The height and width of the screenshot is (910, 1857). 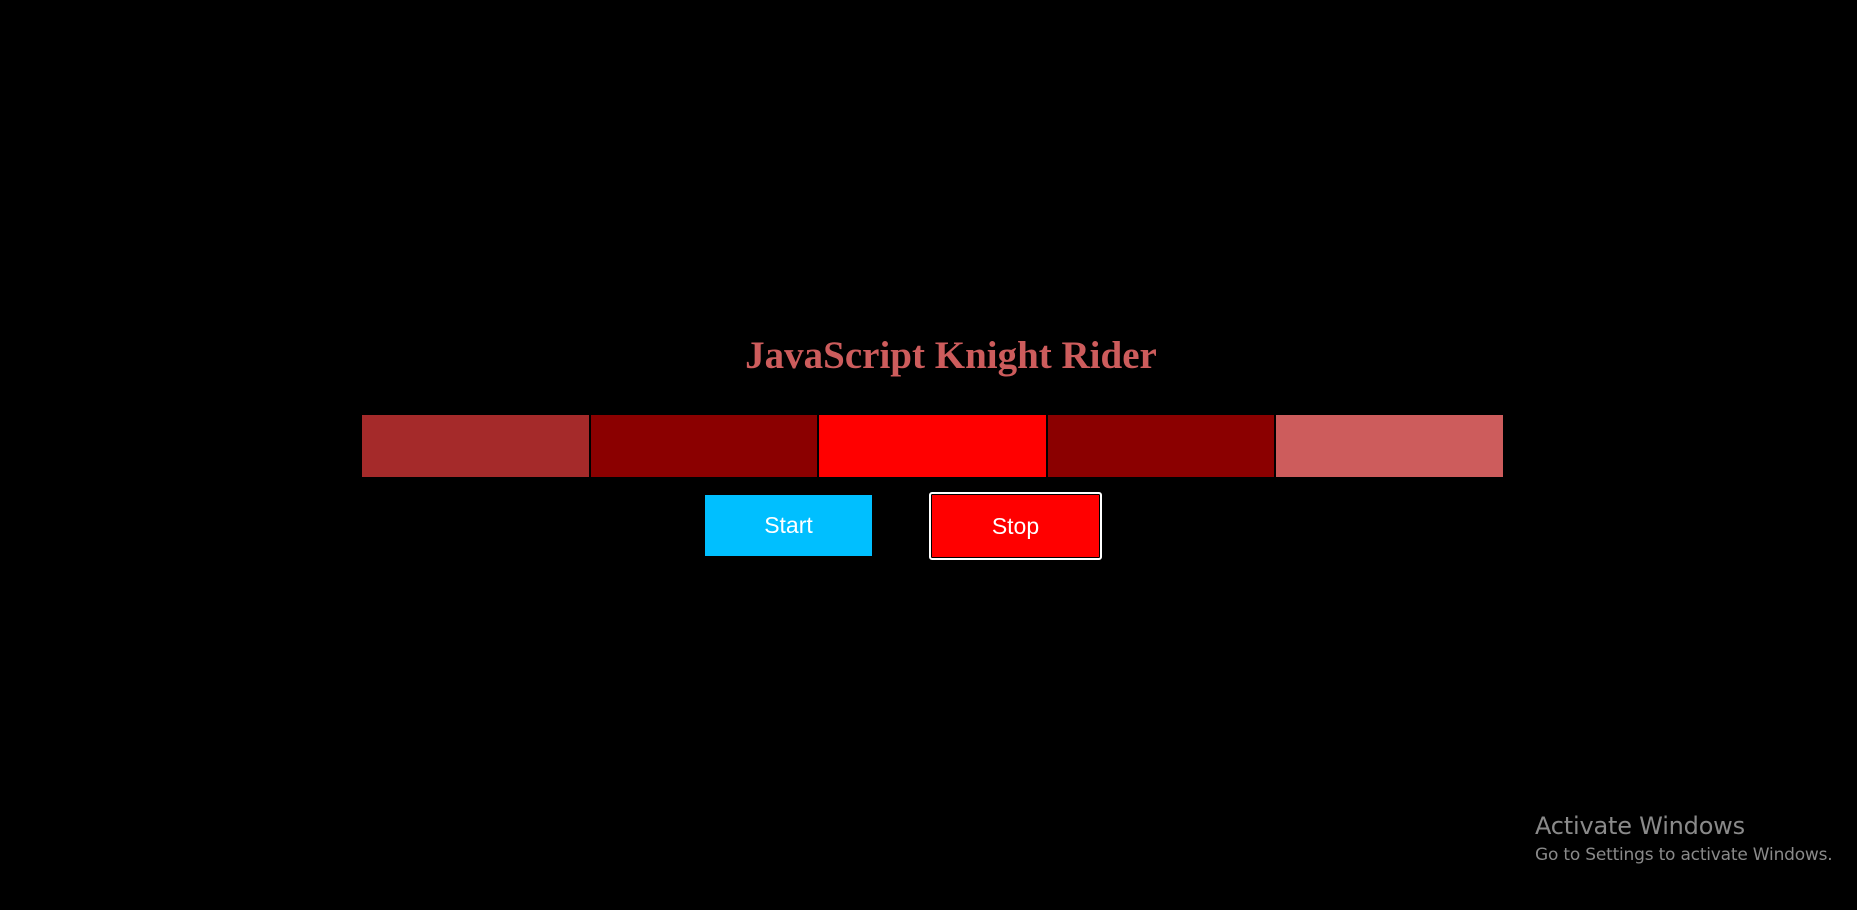 I want to click on stop-button: Stop, so click(x=1015, y=526).